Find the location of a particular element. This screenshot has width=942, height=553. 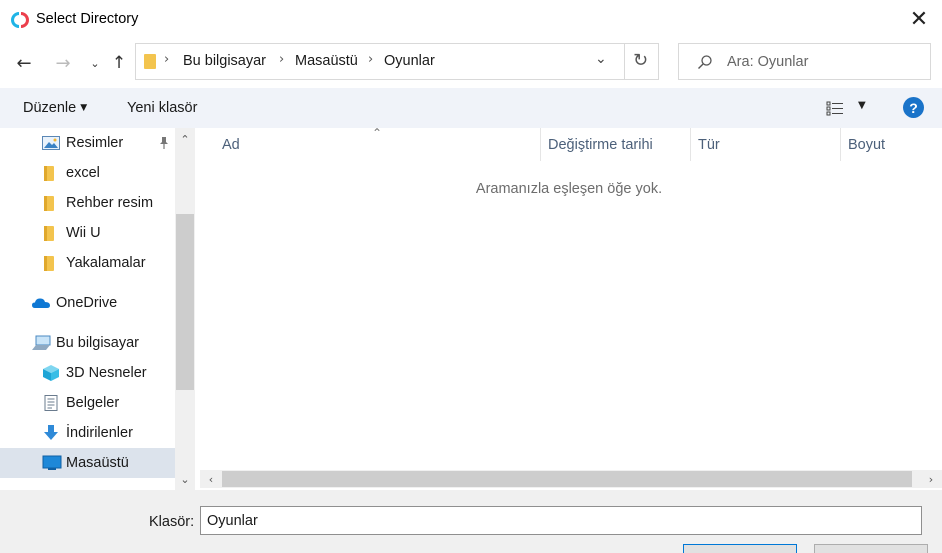

back-button: ← is located at coordinates (24, 63).